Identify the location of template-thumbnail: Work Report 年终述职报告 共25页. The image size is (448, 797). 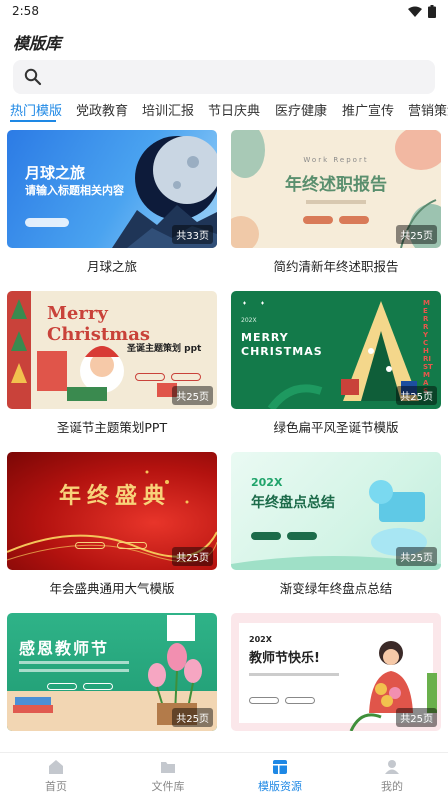
(336, 189).